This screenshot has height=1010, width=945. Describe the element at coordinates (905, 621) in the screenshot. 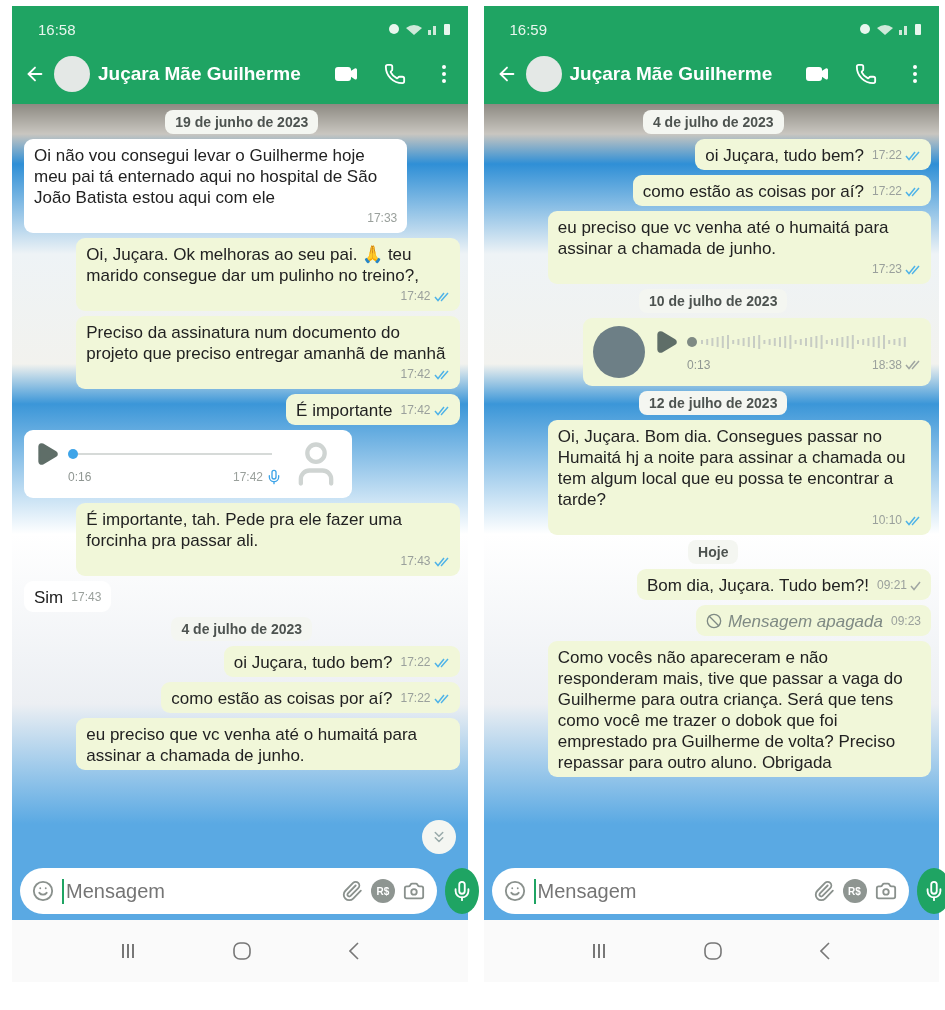

I see `message-time: 09:23` at that location.